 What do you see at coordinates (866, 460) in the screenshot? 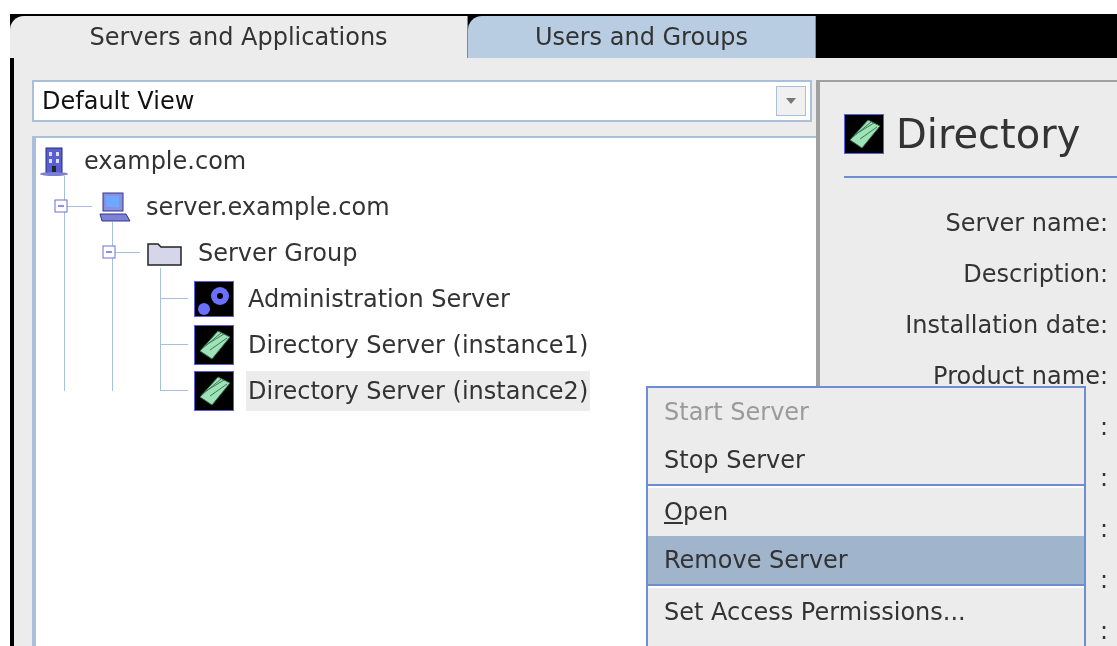
I see `menu-item: Stop Server` at bounding box center [866, 460].